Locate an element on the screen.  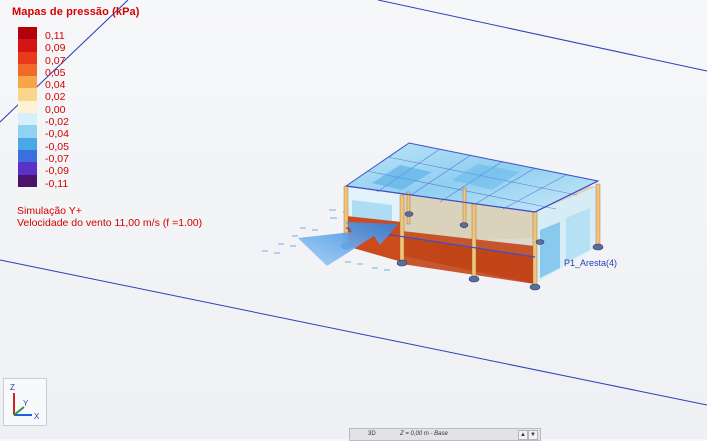
wind-speed-label: Velocidade do vento 11,00 m/s (f =1.00) is located at coordinates (110, 223).